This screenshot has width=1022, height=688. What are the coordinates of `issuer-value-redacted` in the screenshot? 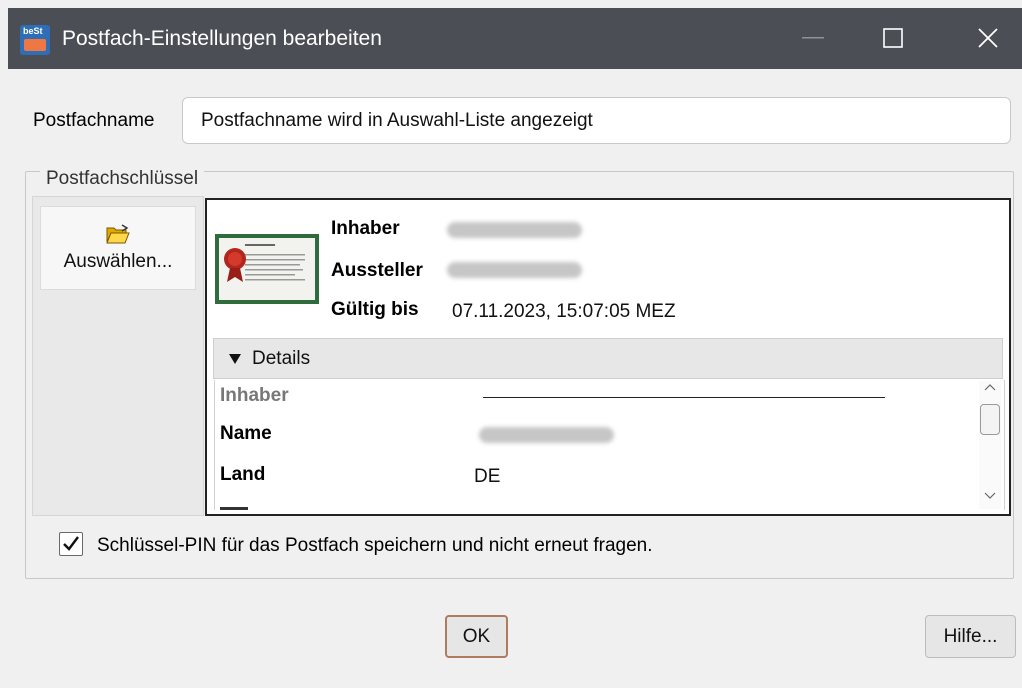 It's located at (514, 270).